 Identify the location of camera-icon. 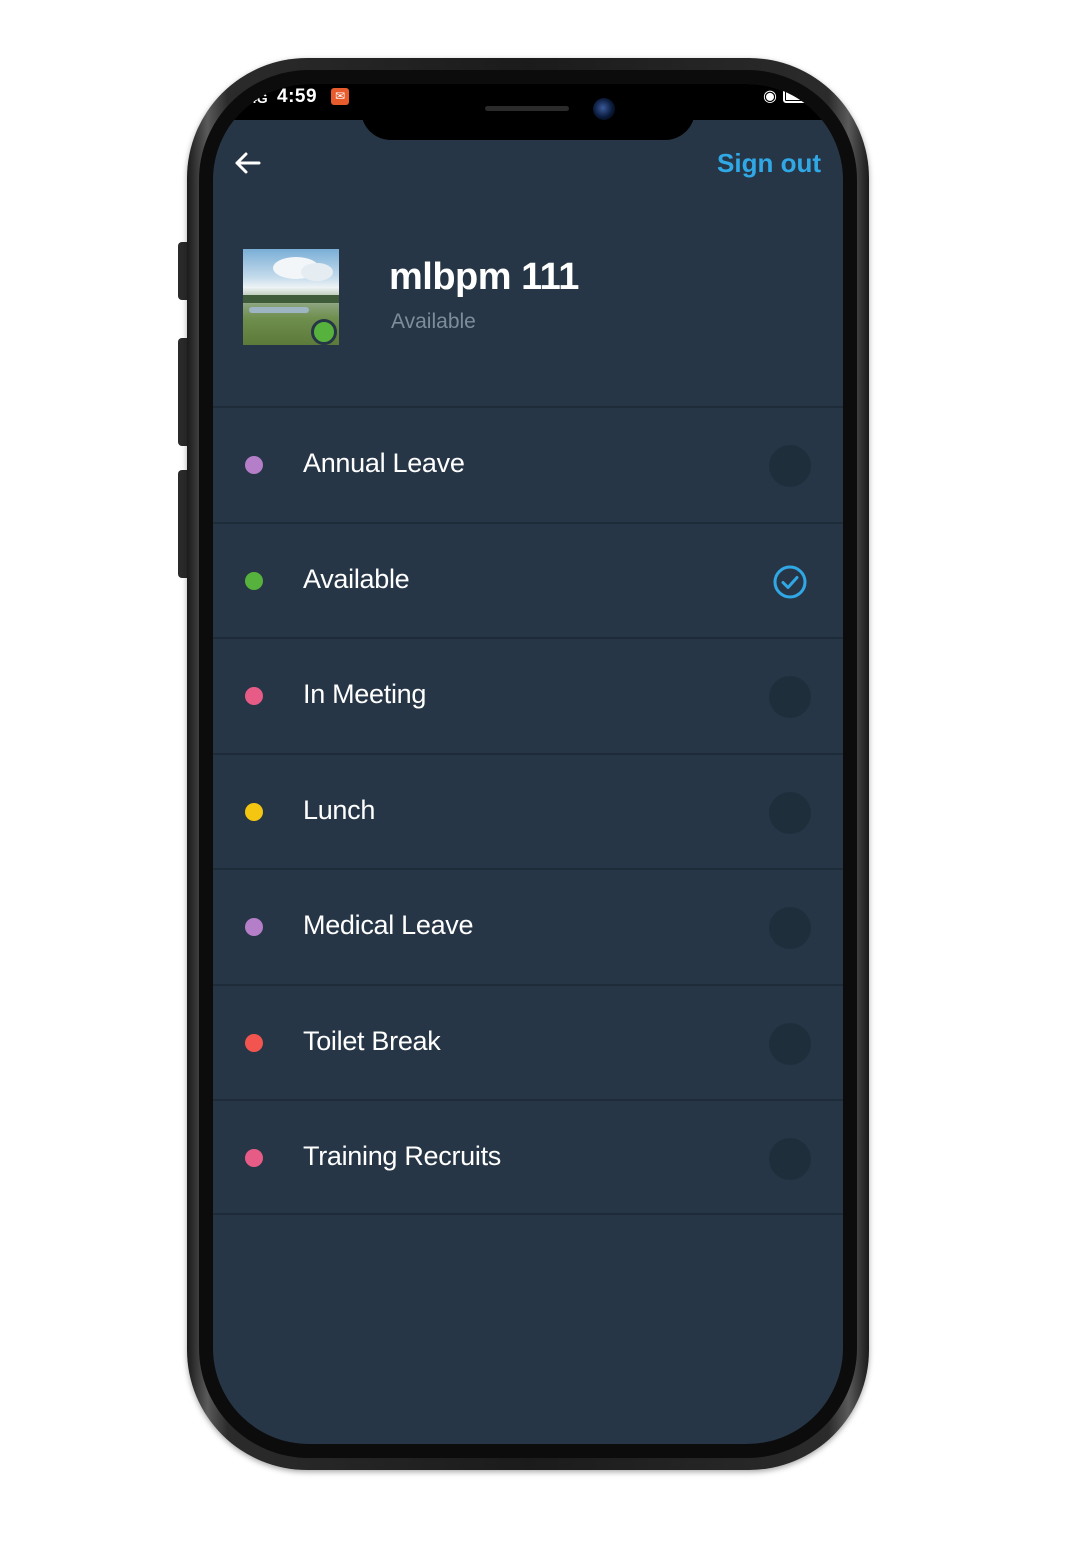
(604, 109).